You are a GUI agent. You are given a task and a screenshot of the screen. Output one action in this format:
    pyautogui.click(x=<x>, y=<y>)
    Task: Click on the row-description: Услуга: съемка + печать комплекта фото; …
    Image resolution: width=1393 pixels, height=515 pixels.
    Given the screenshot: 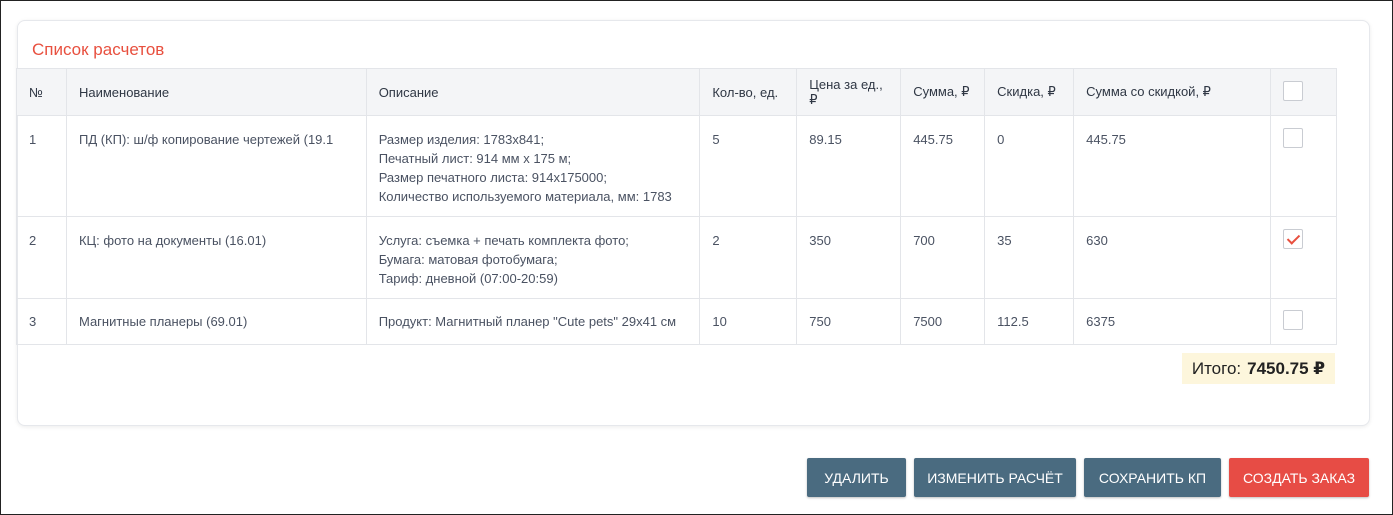 What is the action you would take?
    pyautogui.click(x=533, y=257)
    